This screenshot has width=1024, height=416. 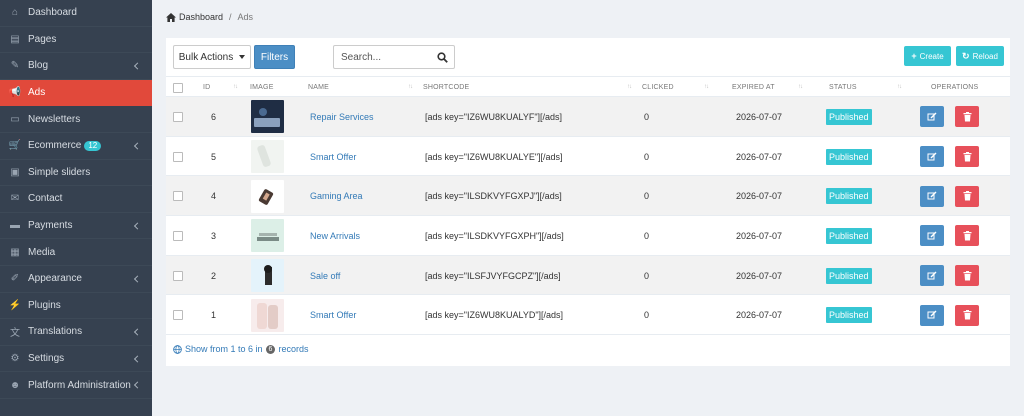 I want to click on sidebar-item-appearance: ✐ Appearance, so click(x=76, y=279).